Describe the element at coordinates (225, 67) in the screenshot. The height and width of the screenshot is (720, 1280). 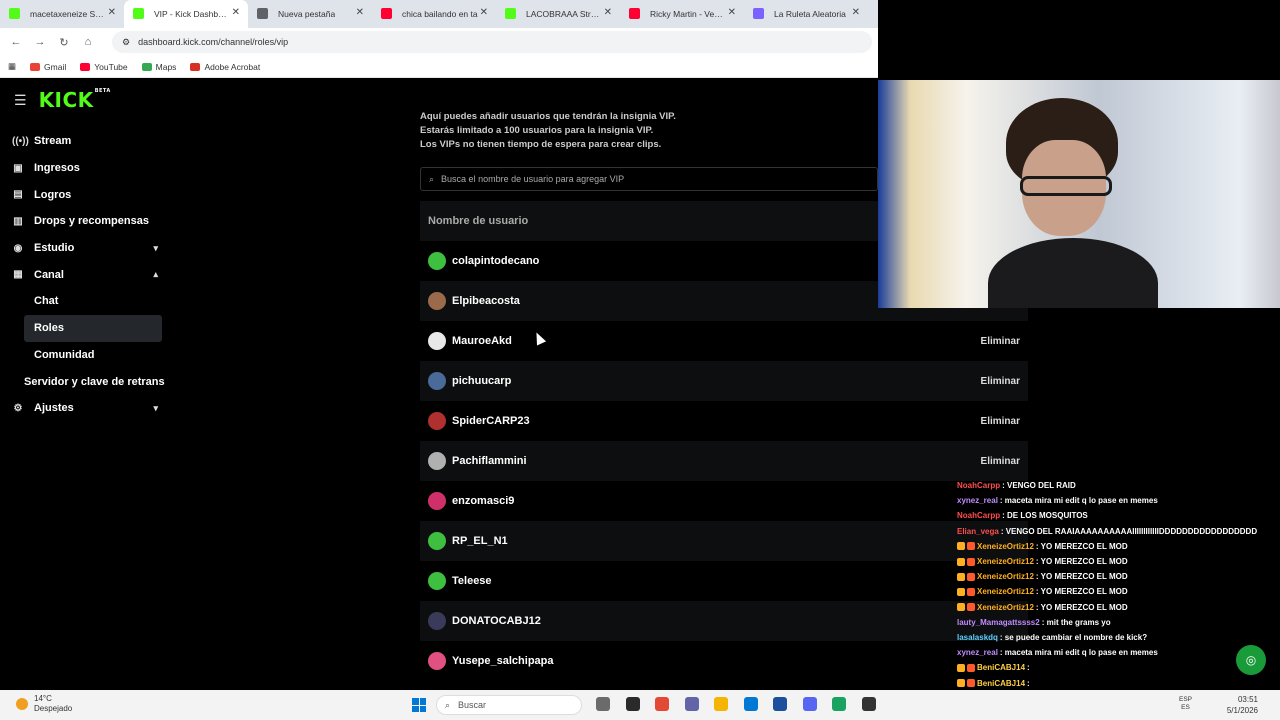
I see `bookmark-adobe-acrobat: Adobe Acrobat` at that location.